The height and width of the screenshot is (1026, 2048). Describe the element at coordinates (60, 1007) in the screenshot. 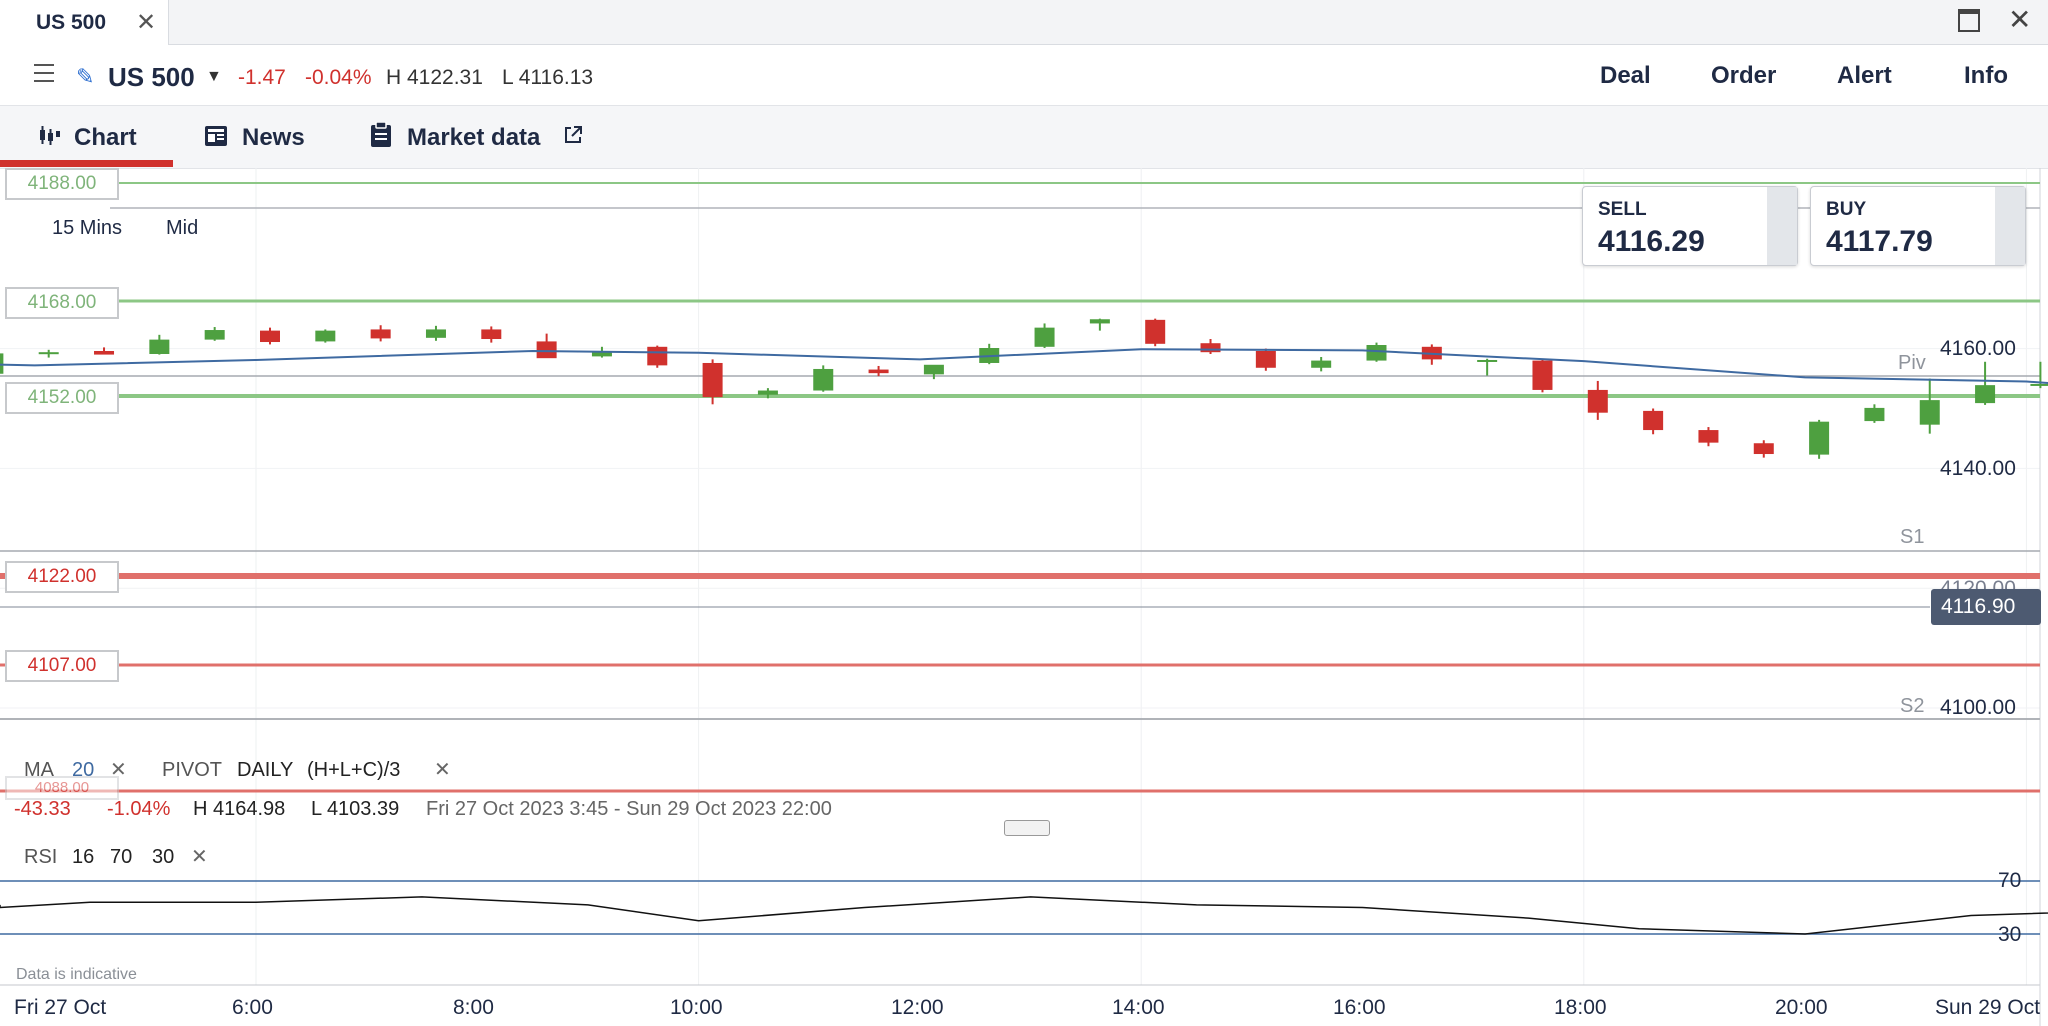

I see `x-axis-label: Fri 27 Oct` at that location.